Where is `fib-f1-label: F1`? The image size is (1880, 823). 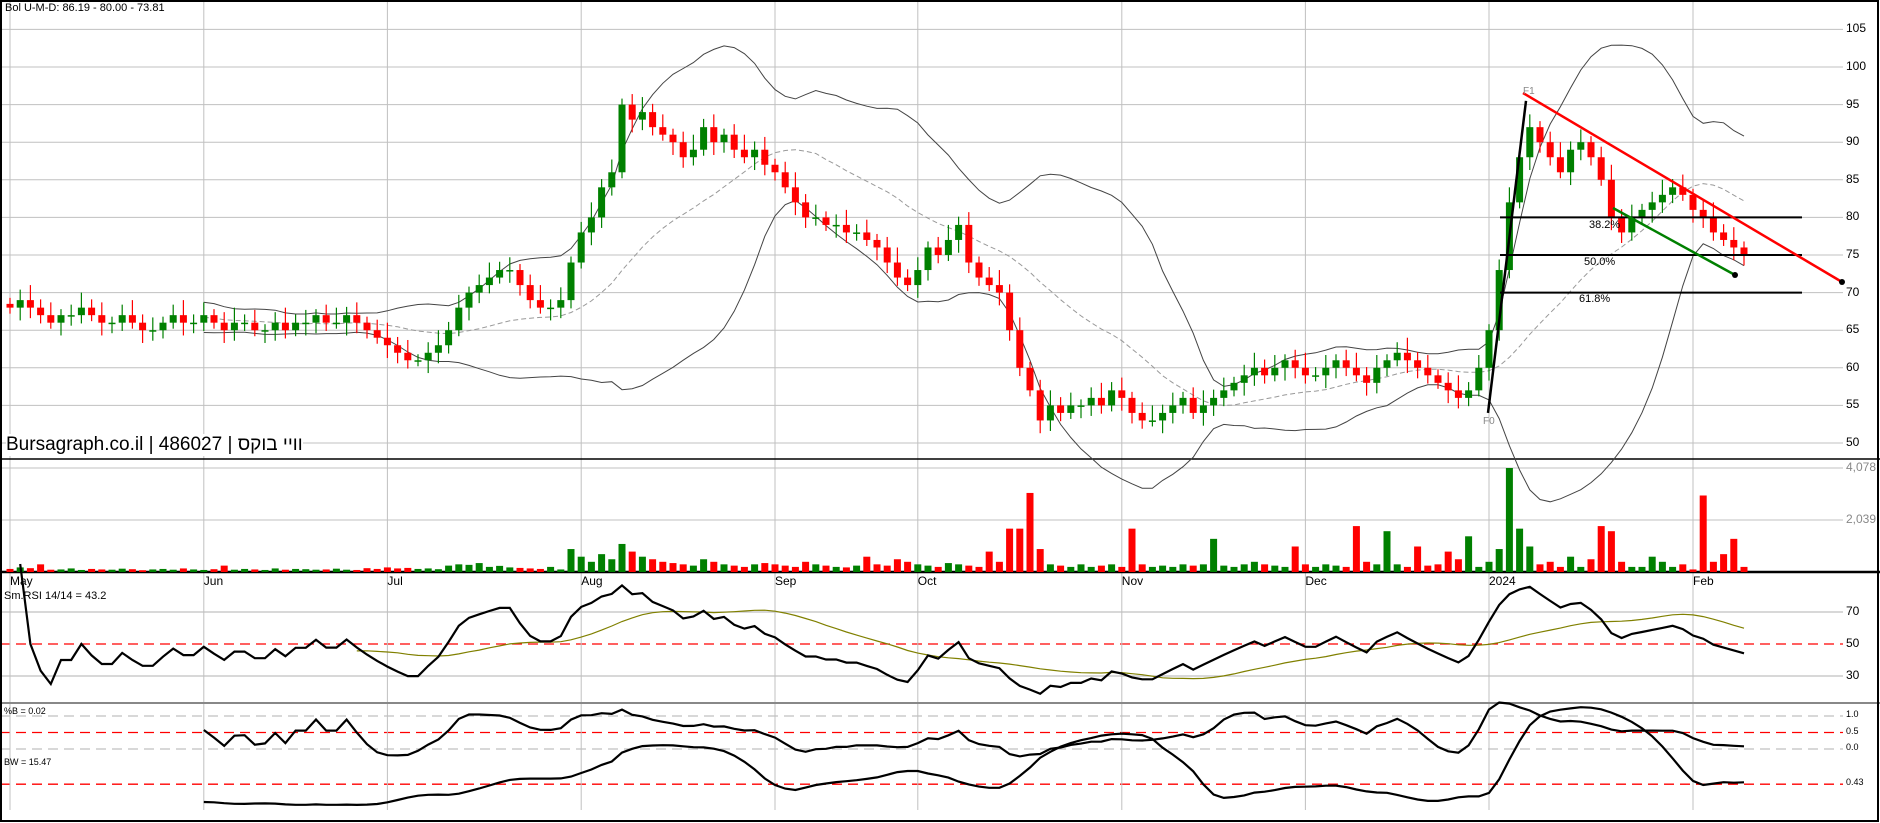 fib-f1-label: F1 is located at coordinates (1529, 91).